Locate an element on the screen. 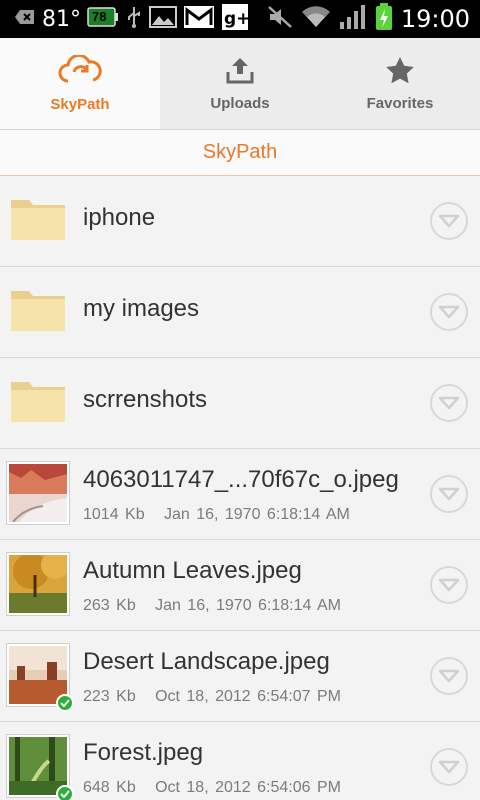 The width and height of the screenshot is (480, 800). gallery-icon is located at coordinates (163, 19).